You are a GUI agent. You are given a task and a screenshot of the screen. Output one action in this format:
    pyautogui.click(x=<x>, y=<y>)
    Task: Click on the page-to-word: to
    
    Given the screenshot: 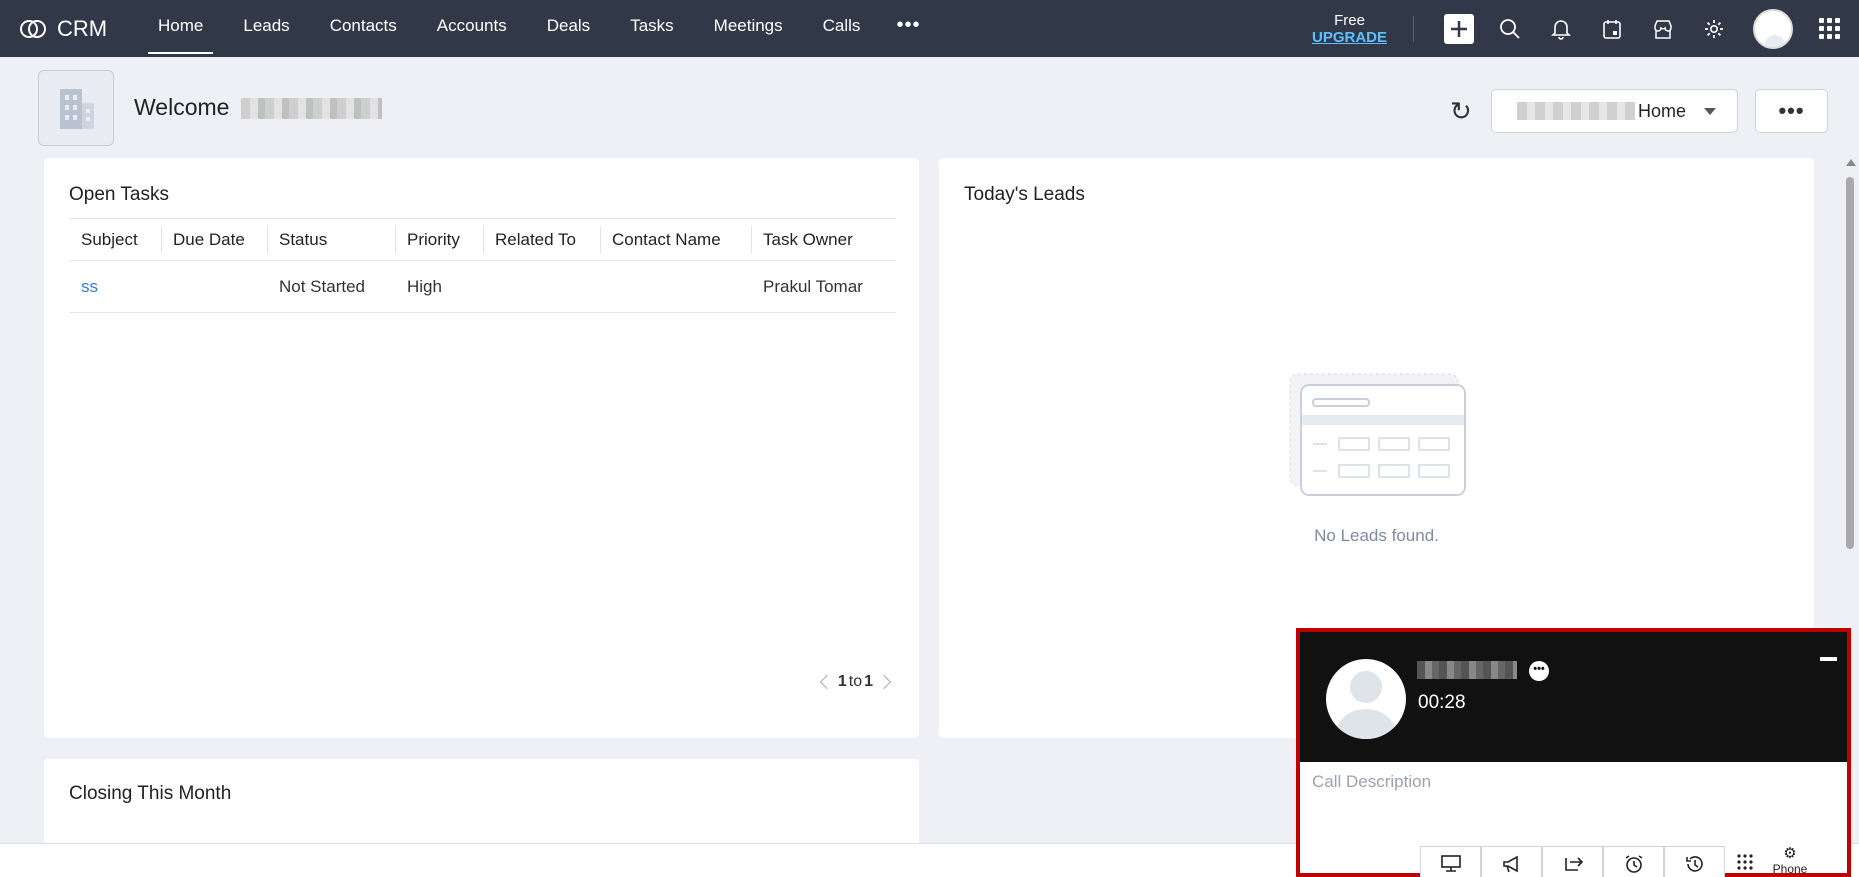 What is the action you would take?
    pyautogui.click(x=855, y=681)
    